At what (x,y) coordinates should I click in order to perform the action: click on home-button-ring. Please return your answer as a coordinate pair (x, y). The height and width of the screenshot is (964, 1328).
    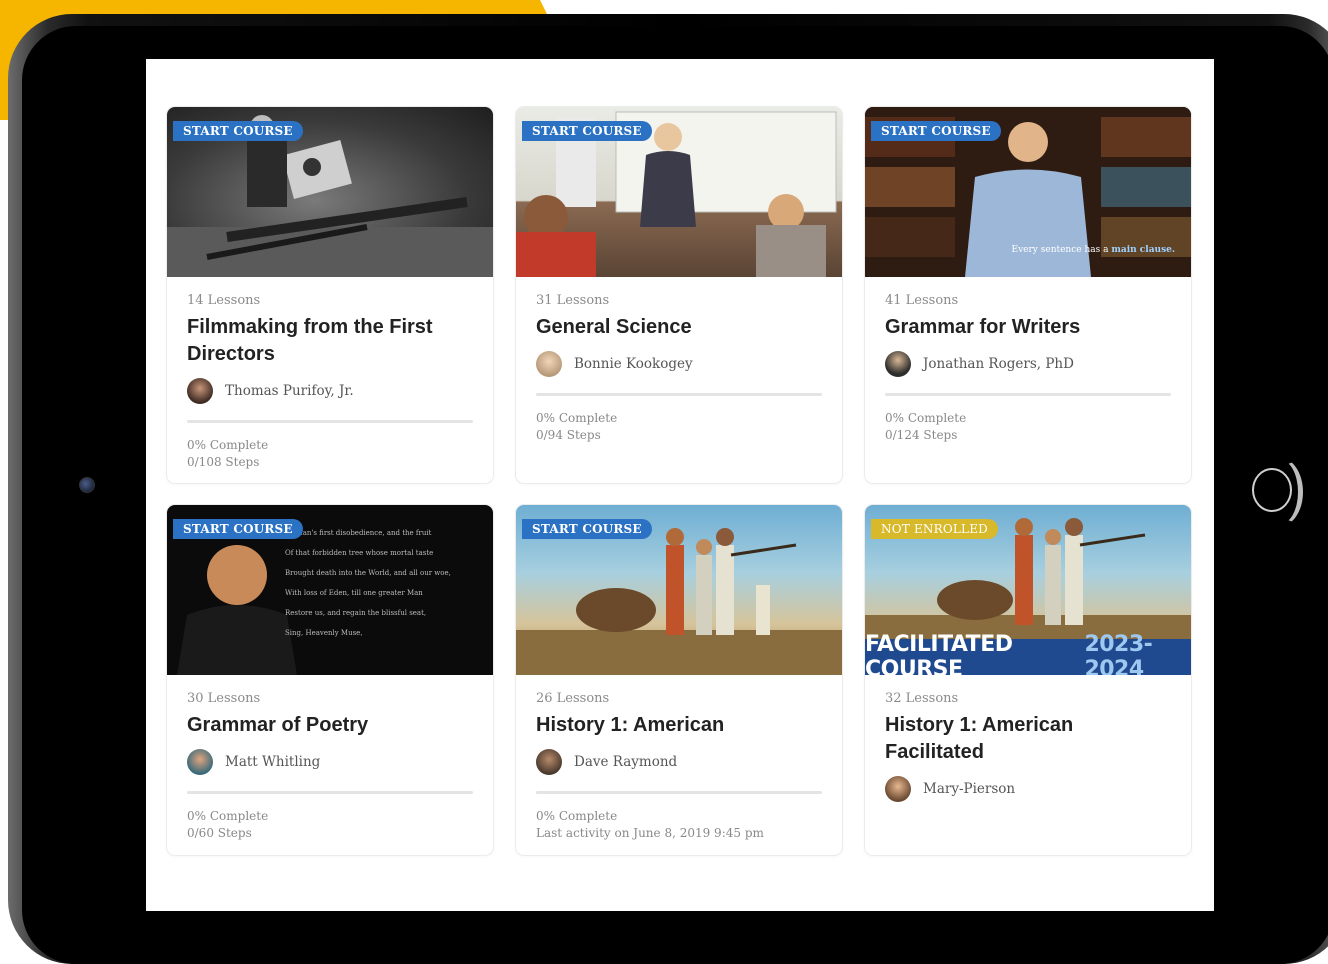
    Looking at the image, I should click on (1272, 490).